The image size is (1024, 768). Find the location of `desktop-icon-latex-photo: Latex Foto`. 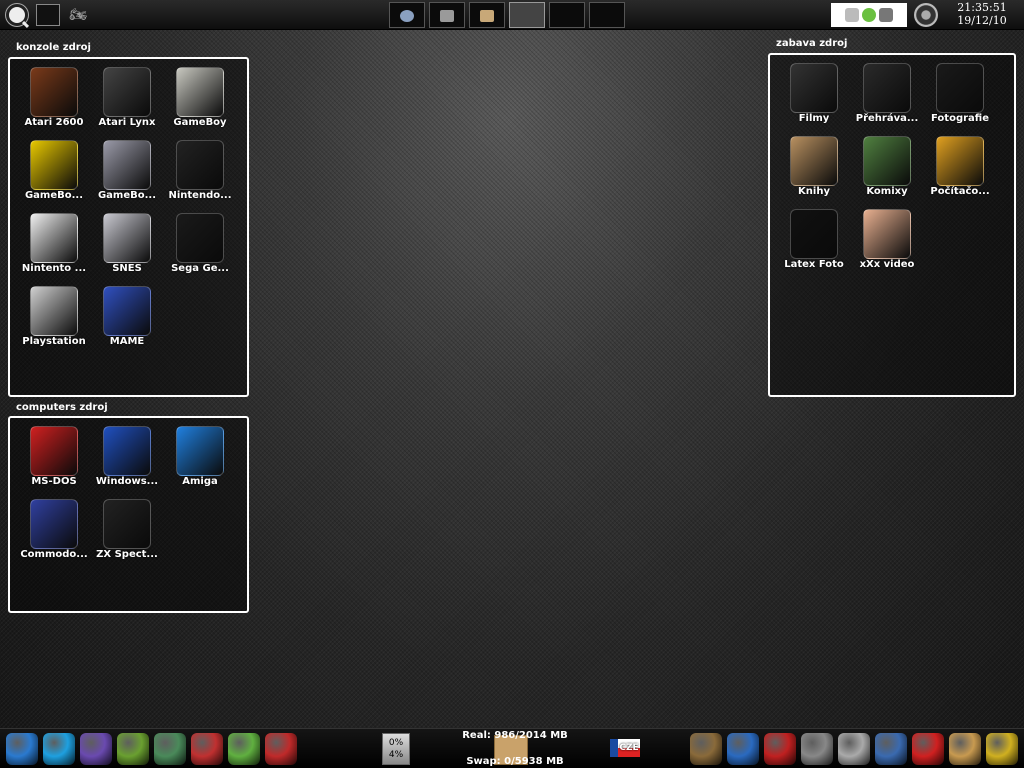

desktop-icon-latex-photo: Latex Foto is located at coordinates (814, 243).